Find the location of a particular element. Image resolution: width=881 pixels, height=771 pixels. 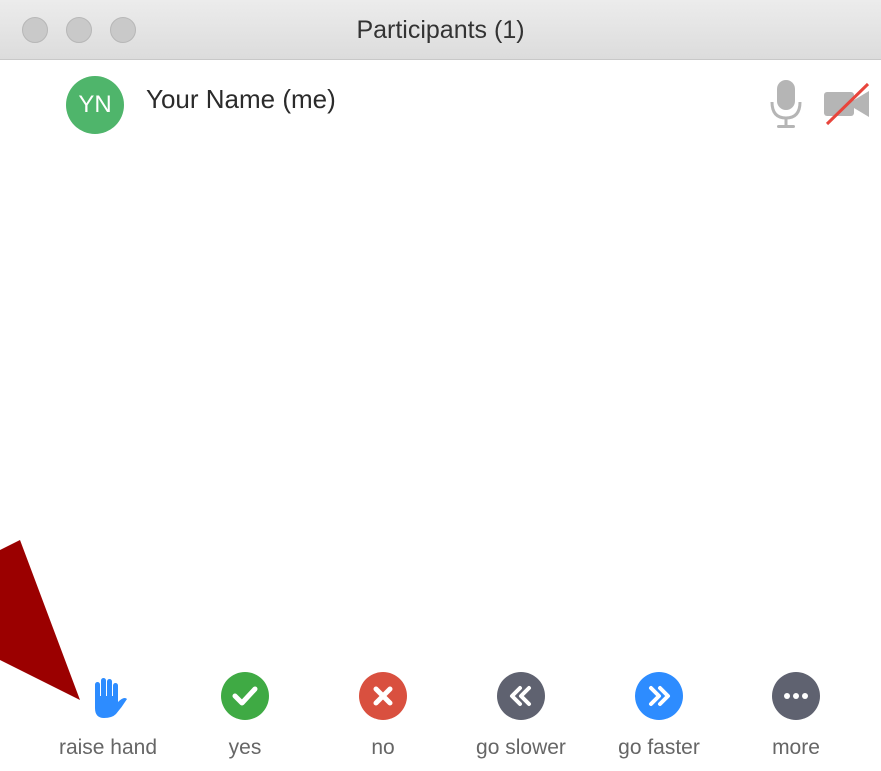

raised-hand-icon is located at coordinates (108, 696).